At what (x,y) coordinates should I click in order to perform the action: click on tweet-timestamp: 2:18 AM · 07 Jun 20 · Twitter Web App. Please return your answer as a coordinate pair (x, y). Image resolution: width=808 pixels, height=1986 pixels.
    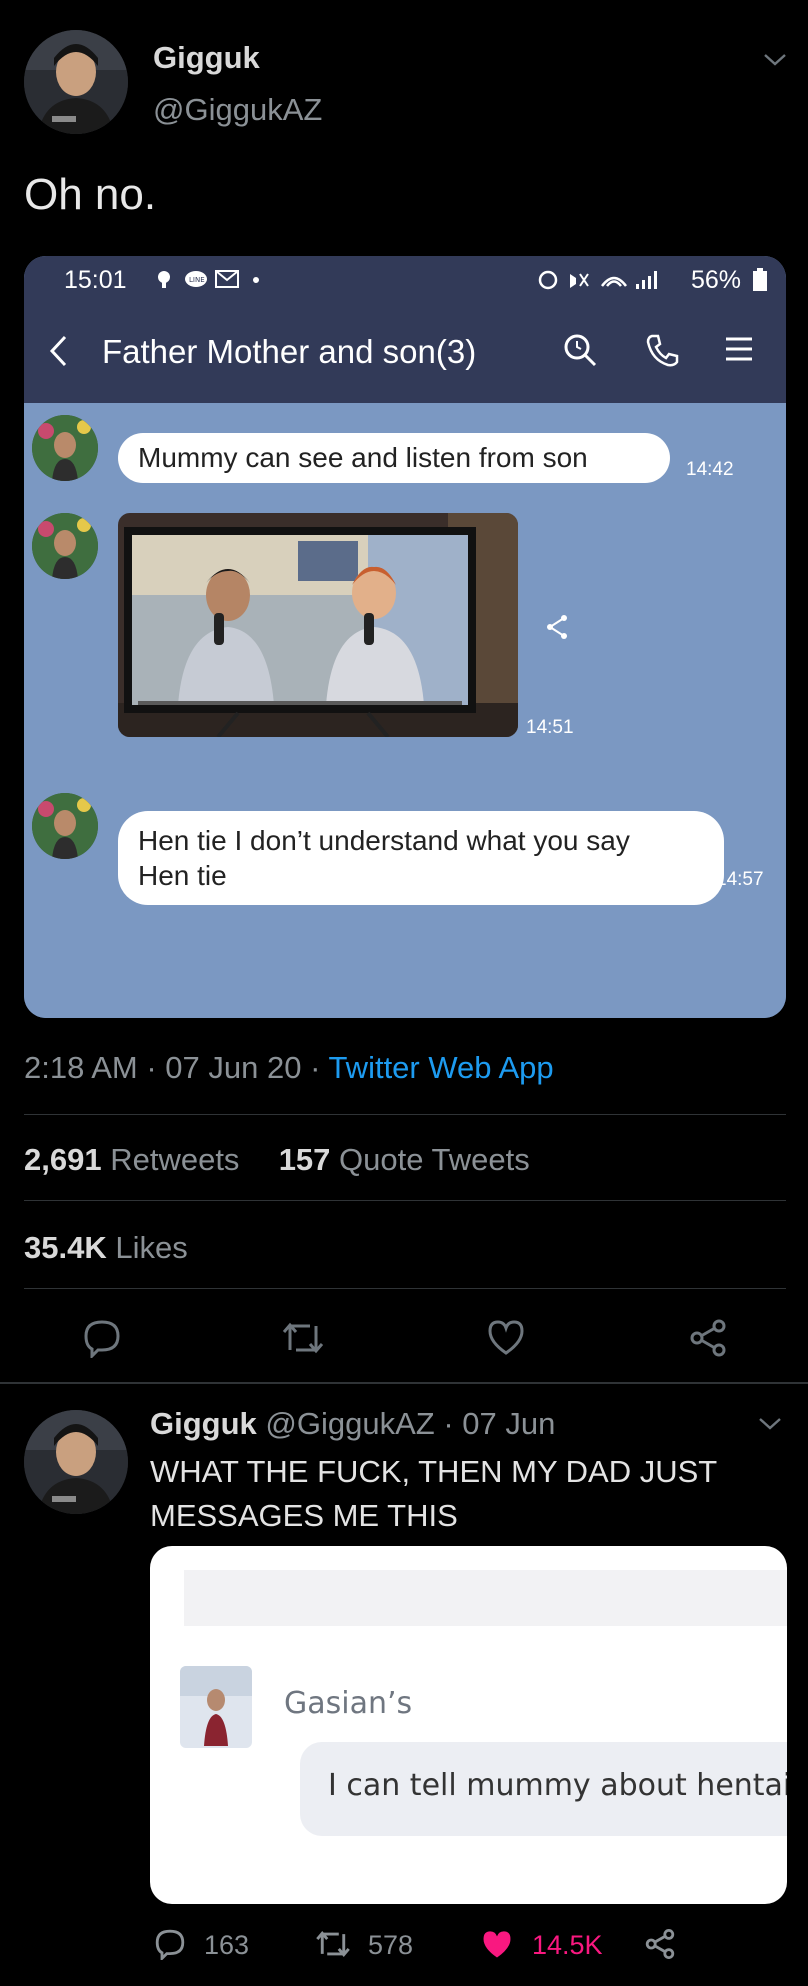
    Looking at the image, I should click on (289, 1068).